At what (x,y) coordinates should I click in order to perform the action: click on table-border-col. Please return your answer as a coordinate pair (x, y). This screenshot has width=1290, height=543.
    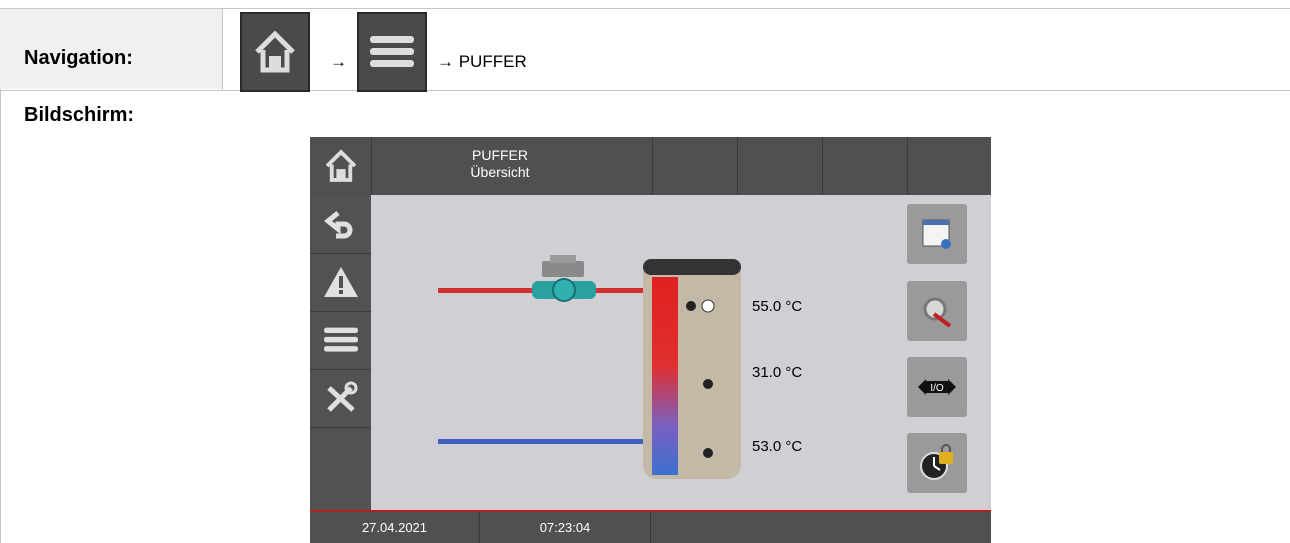
    Looking at the image, I should click on (222, 49).